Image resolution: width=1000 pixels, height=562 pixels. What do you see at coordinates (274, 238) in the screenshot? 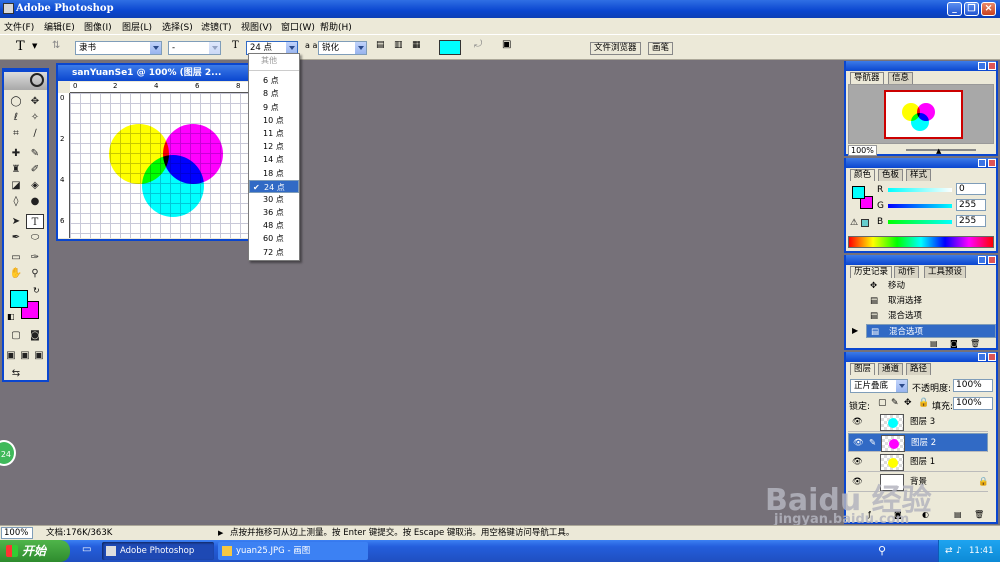
I see `size-option: 60 点` at bounding box center [274, 238].